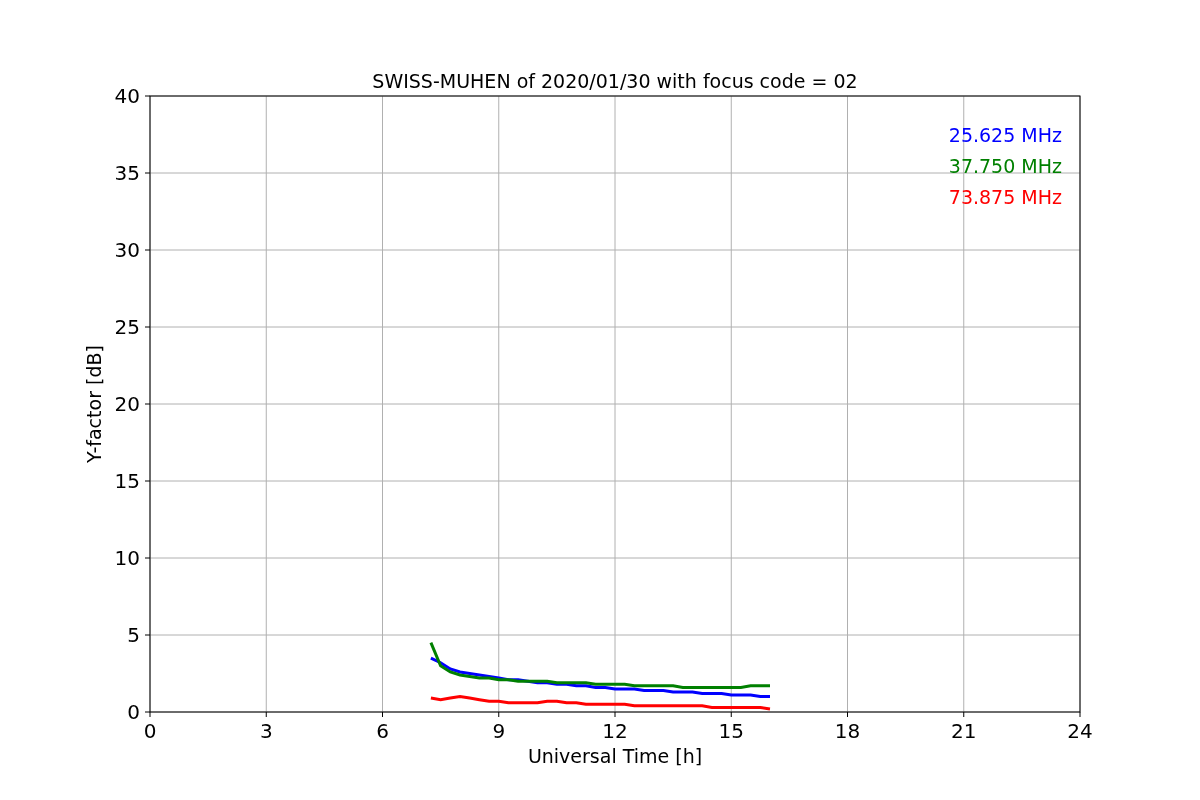 This screenshot has width=1200, height=800. I want to click on y-tick-label: 30, so click(127, 250).